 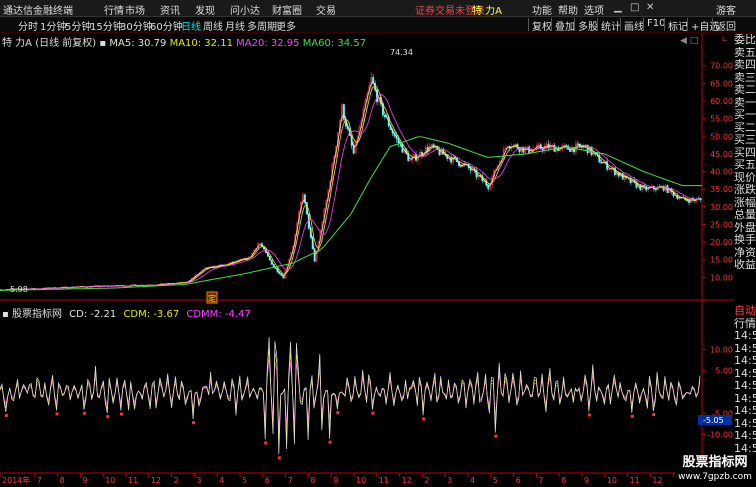 I want to click on side-label: 买五, so click(x=745, y=165).